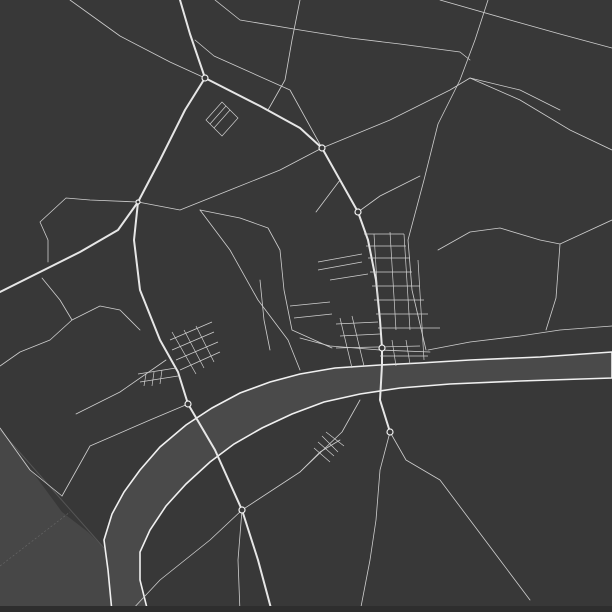 The width and height of the screenshot is (612, 612). I want to click on grid-north, so click(222, 119).